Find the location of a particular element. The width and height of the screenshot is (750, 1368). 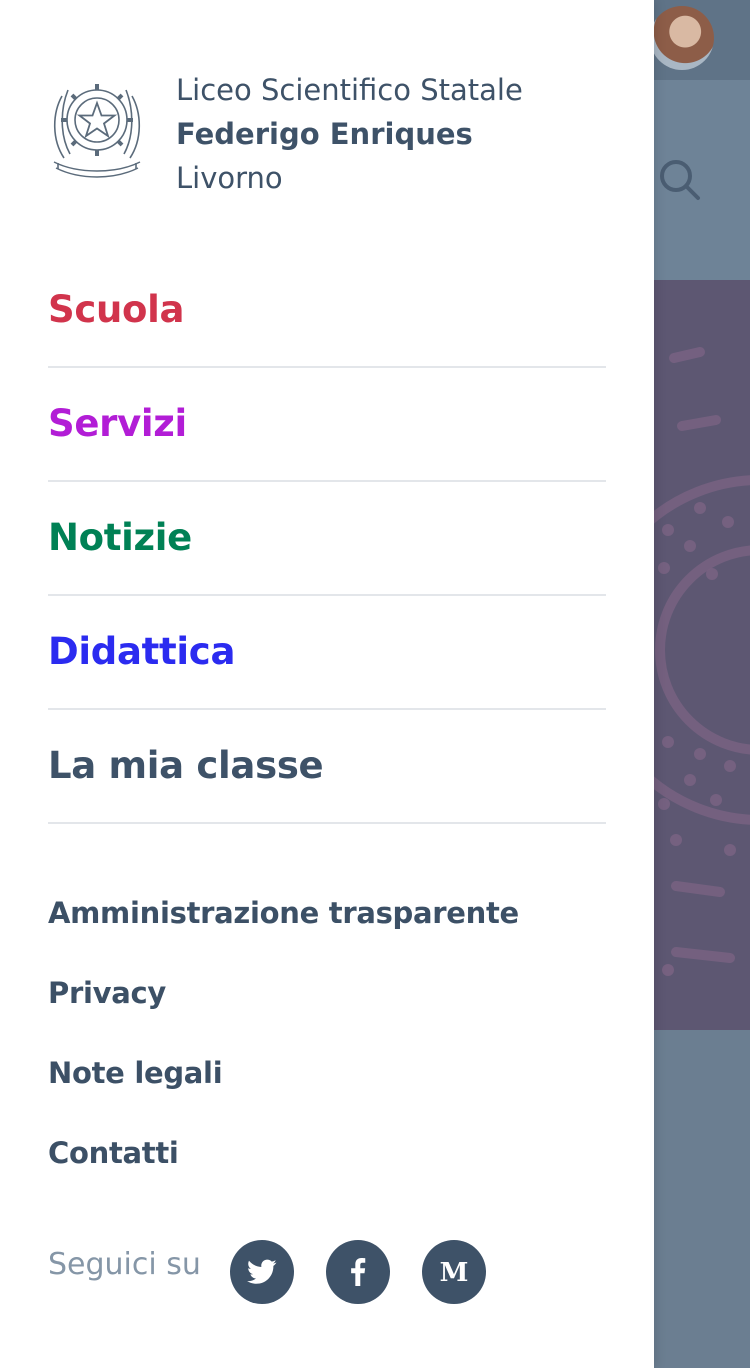

twitter-icon is located at coordinates (262, 1271).